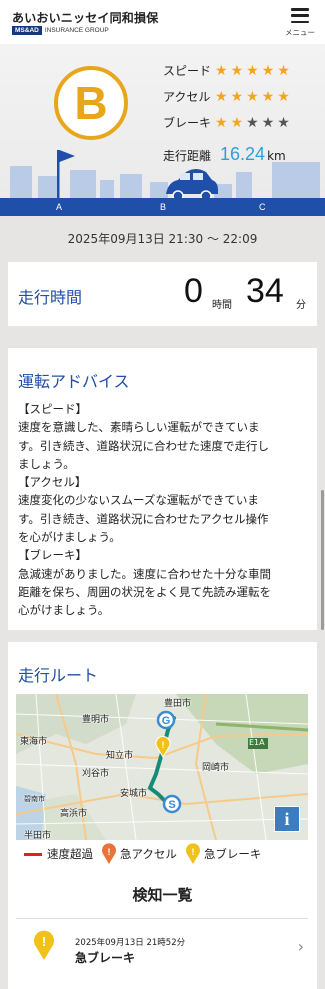 This screenshot has height=989, width=325. What do you see at coordinates (163, 207) in the screenshot?
I see `road-point-b: B` at bounding box center [163, 207].